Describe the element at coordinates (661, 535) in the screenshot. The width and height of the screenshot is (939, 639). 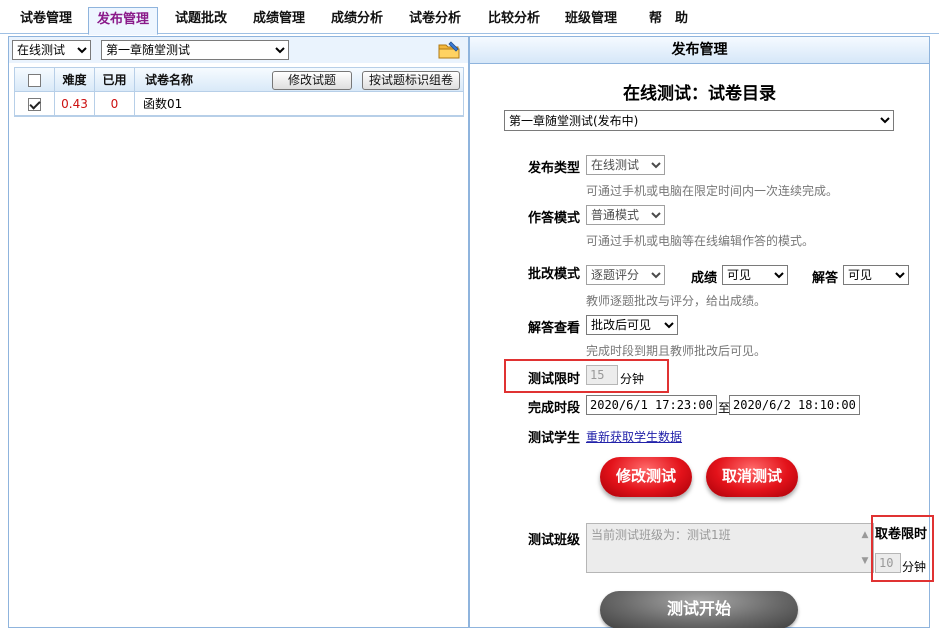
I see `test-class-text: 当前测试班级为：测试1班` at that location.